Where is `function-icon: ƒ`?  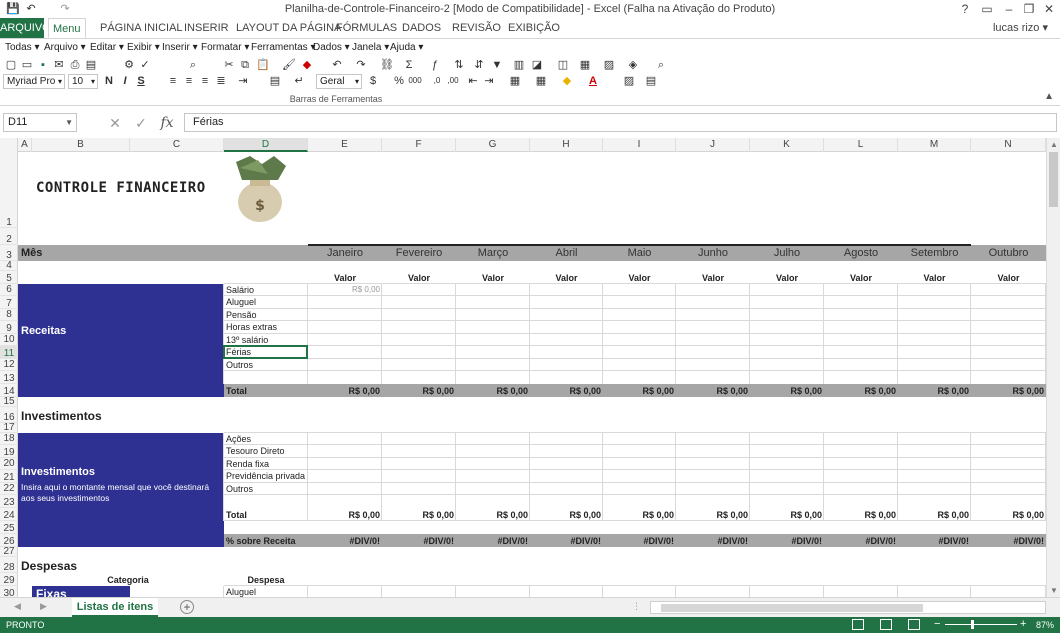 function-icon: ƒ is located at coordinates (435, 65).